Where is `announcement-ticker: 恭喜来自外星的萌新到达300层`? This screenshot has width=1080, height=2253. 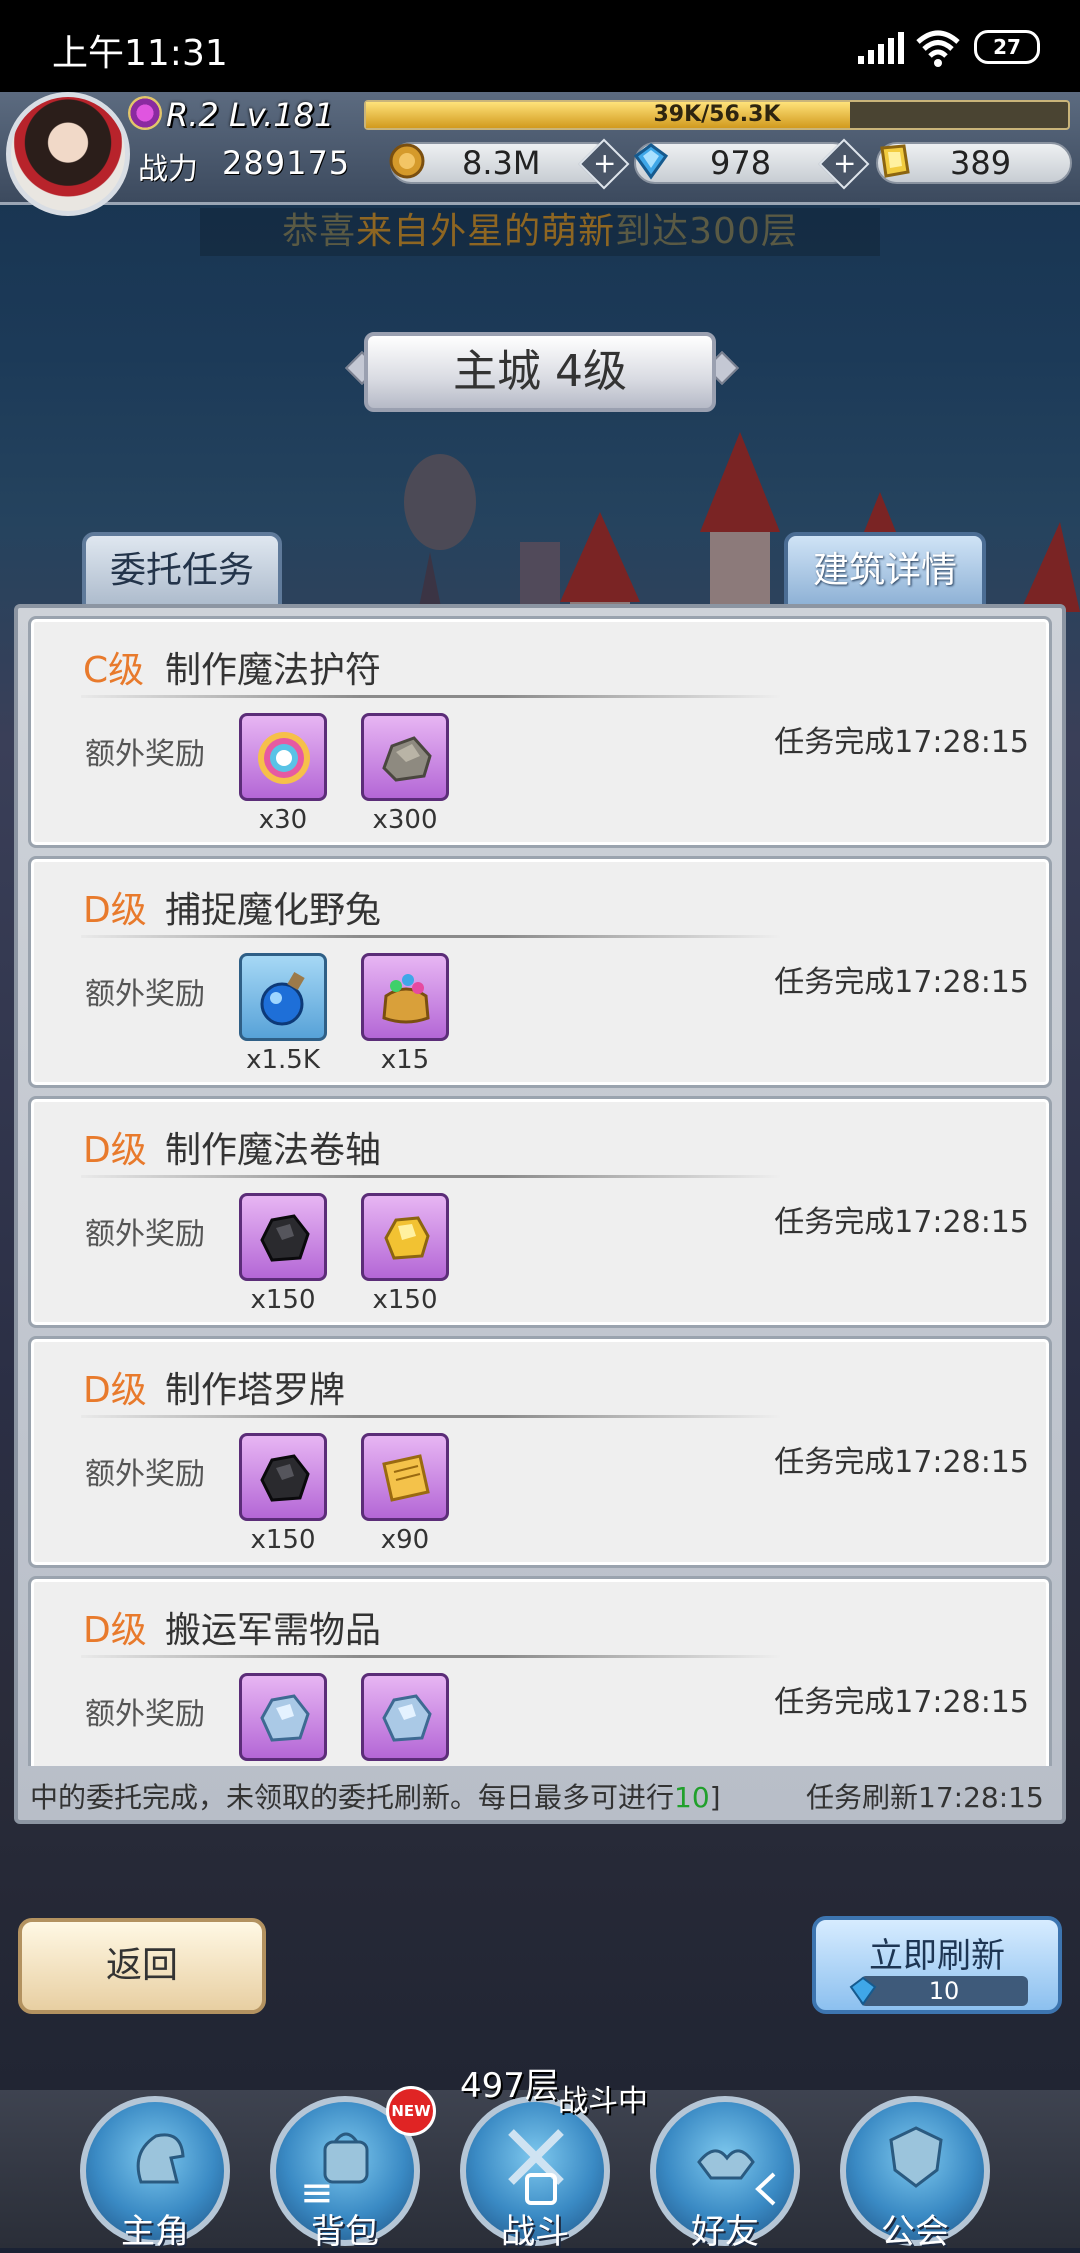
announcement-ticker: 恭喜来自外星的萌新到达300层 is located at coordinates (540, 232).